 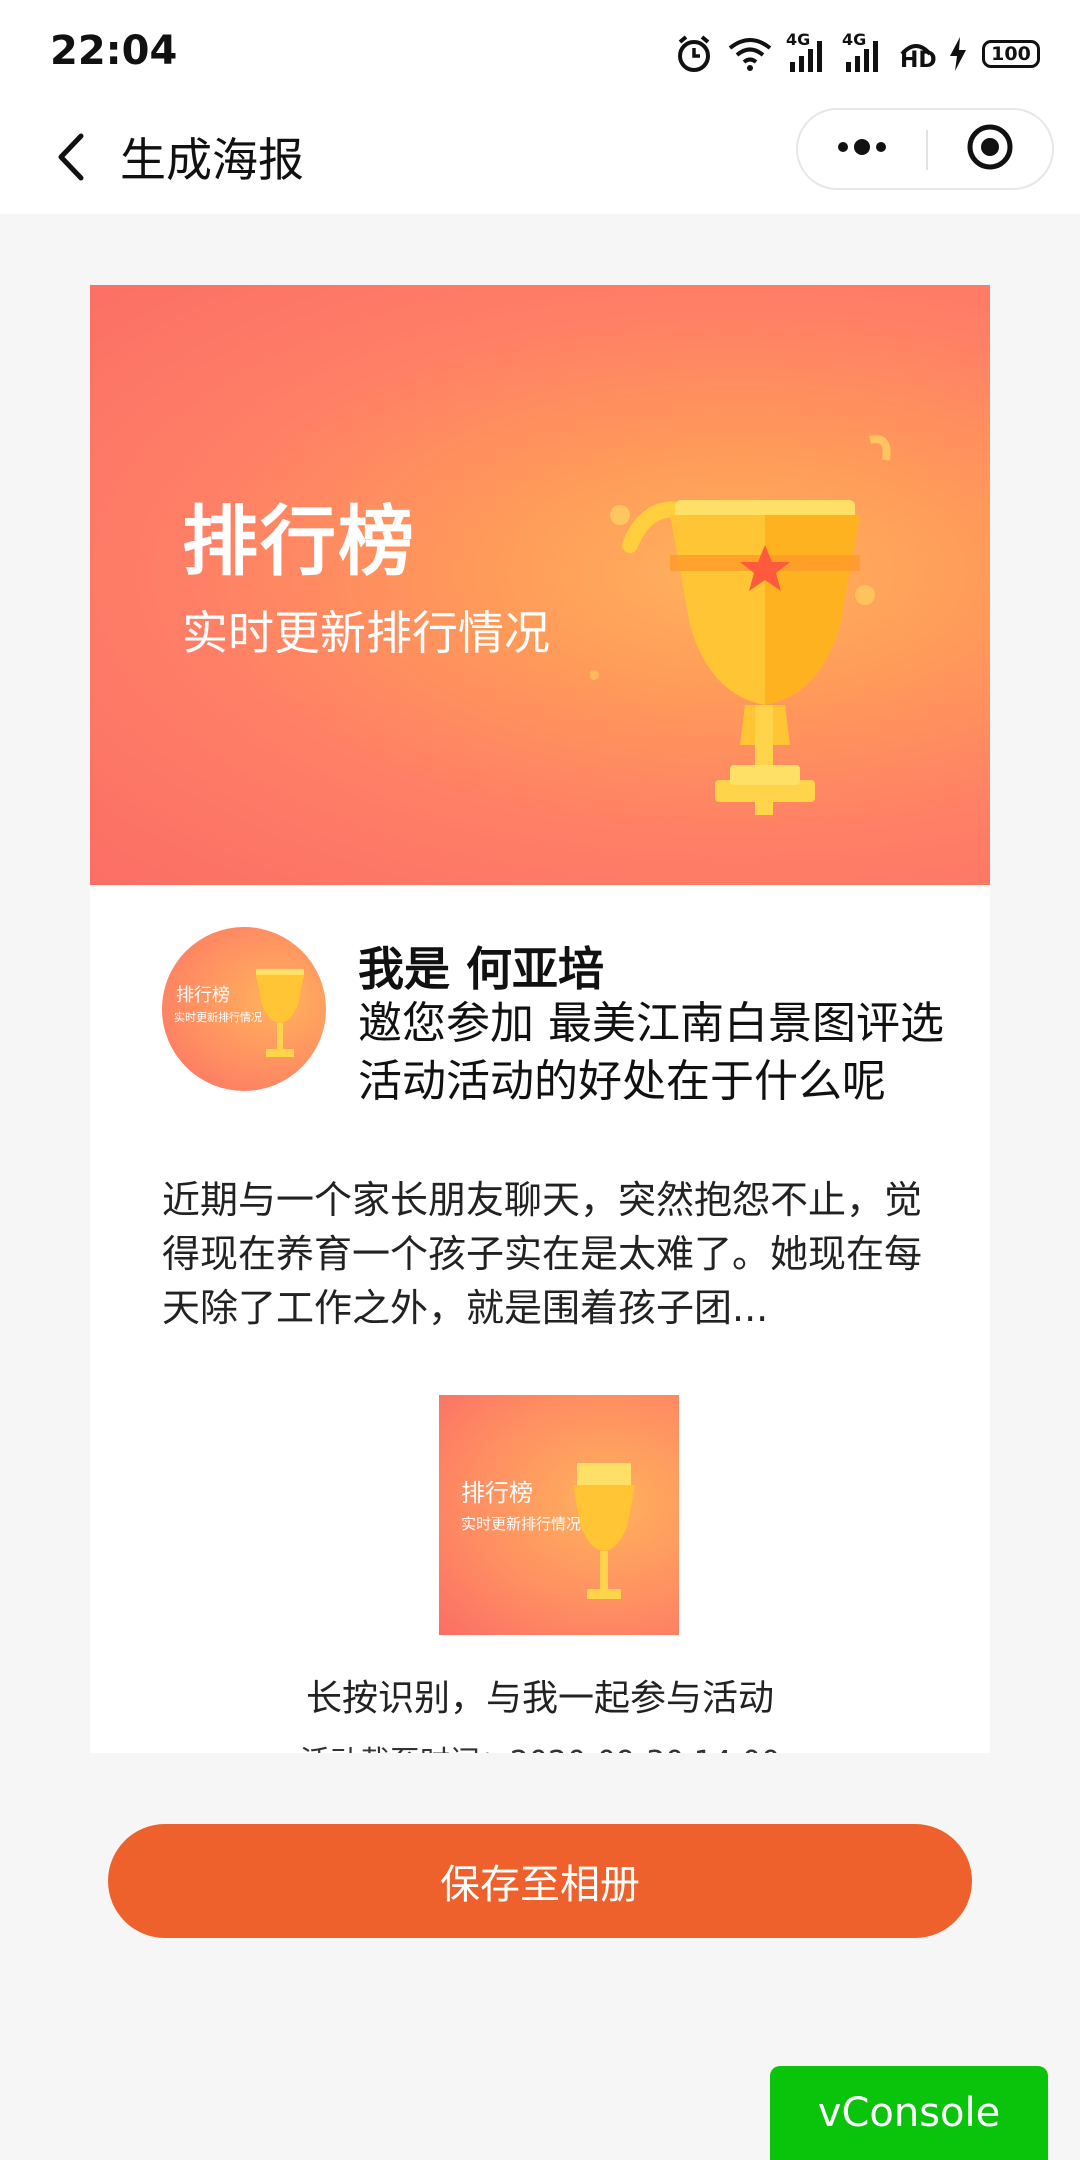 I want to click on banner-subtitle: 实时更新排行情况, so click(x=366, y=633).